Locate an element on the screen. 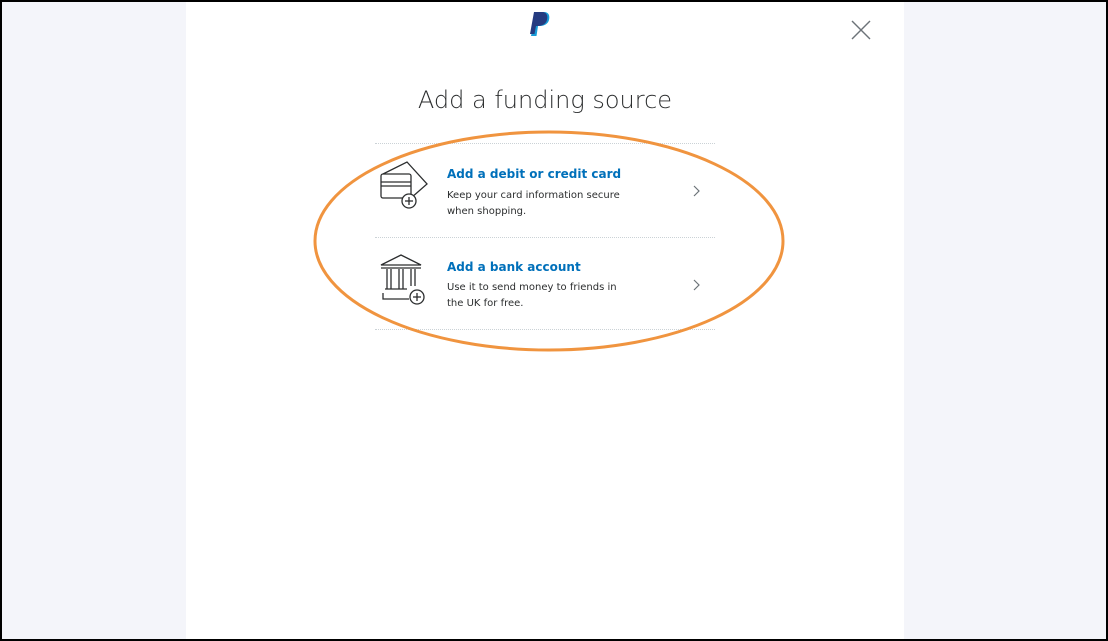  add-bank-title: Add a bank account is located at coordinates (514, 267).